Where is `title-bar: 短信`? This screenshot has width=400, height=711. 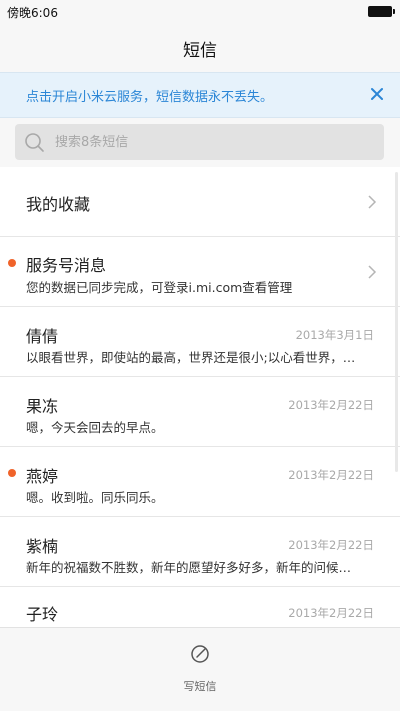 title-bar: 短信 is located at coordinates (200, 48).